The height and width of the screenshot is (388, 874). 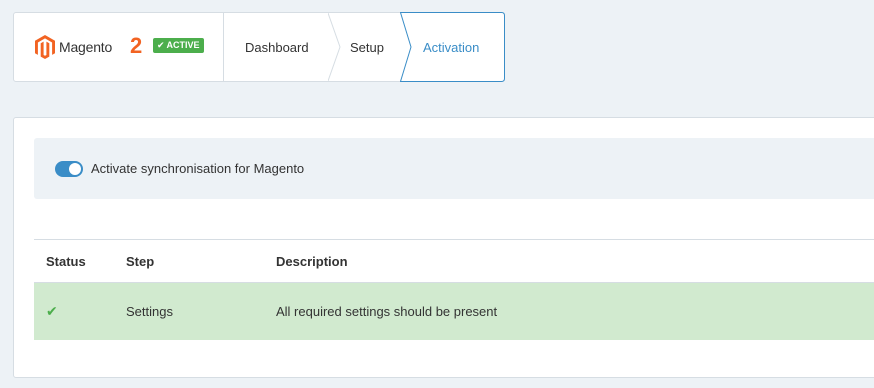 I want to click on breadcrumb-dashboard: Dashboard, so click(x=277, y=47).